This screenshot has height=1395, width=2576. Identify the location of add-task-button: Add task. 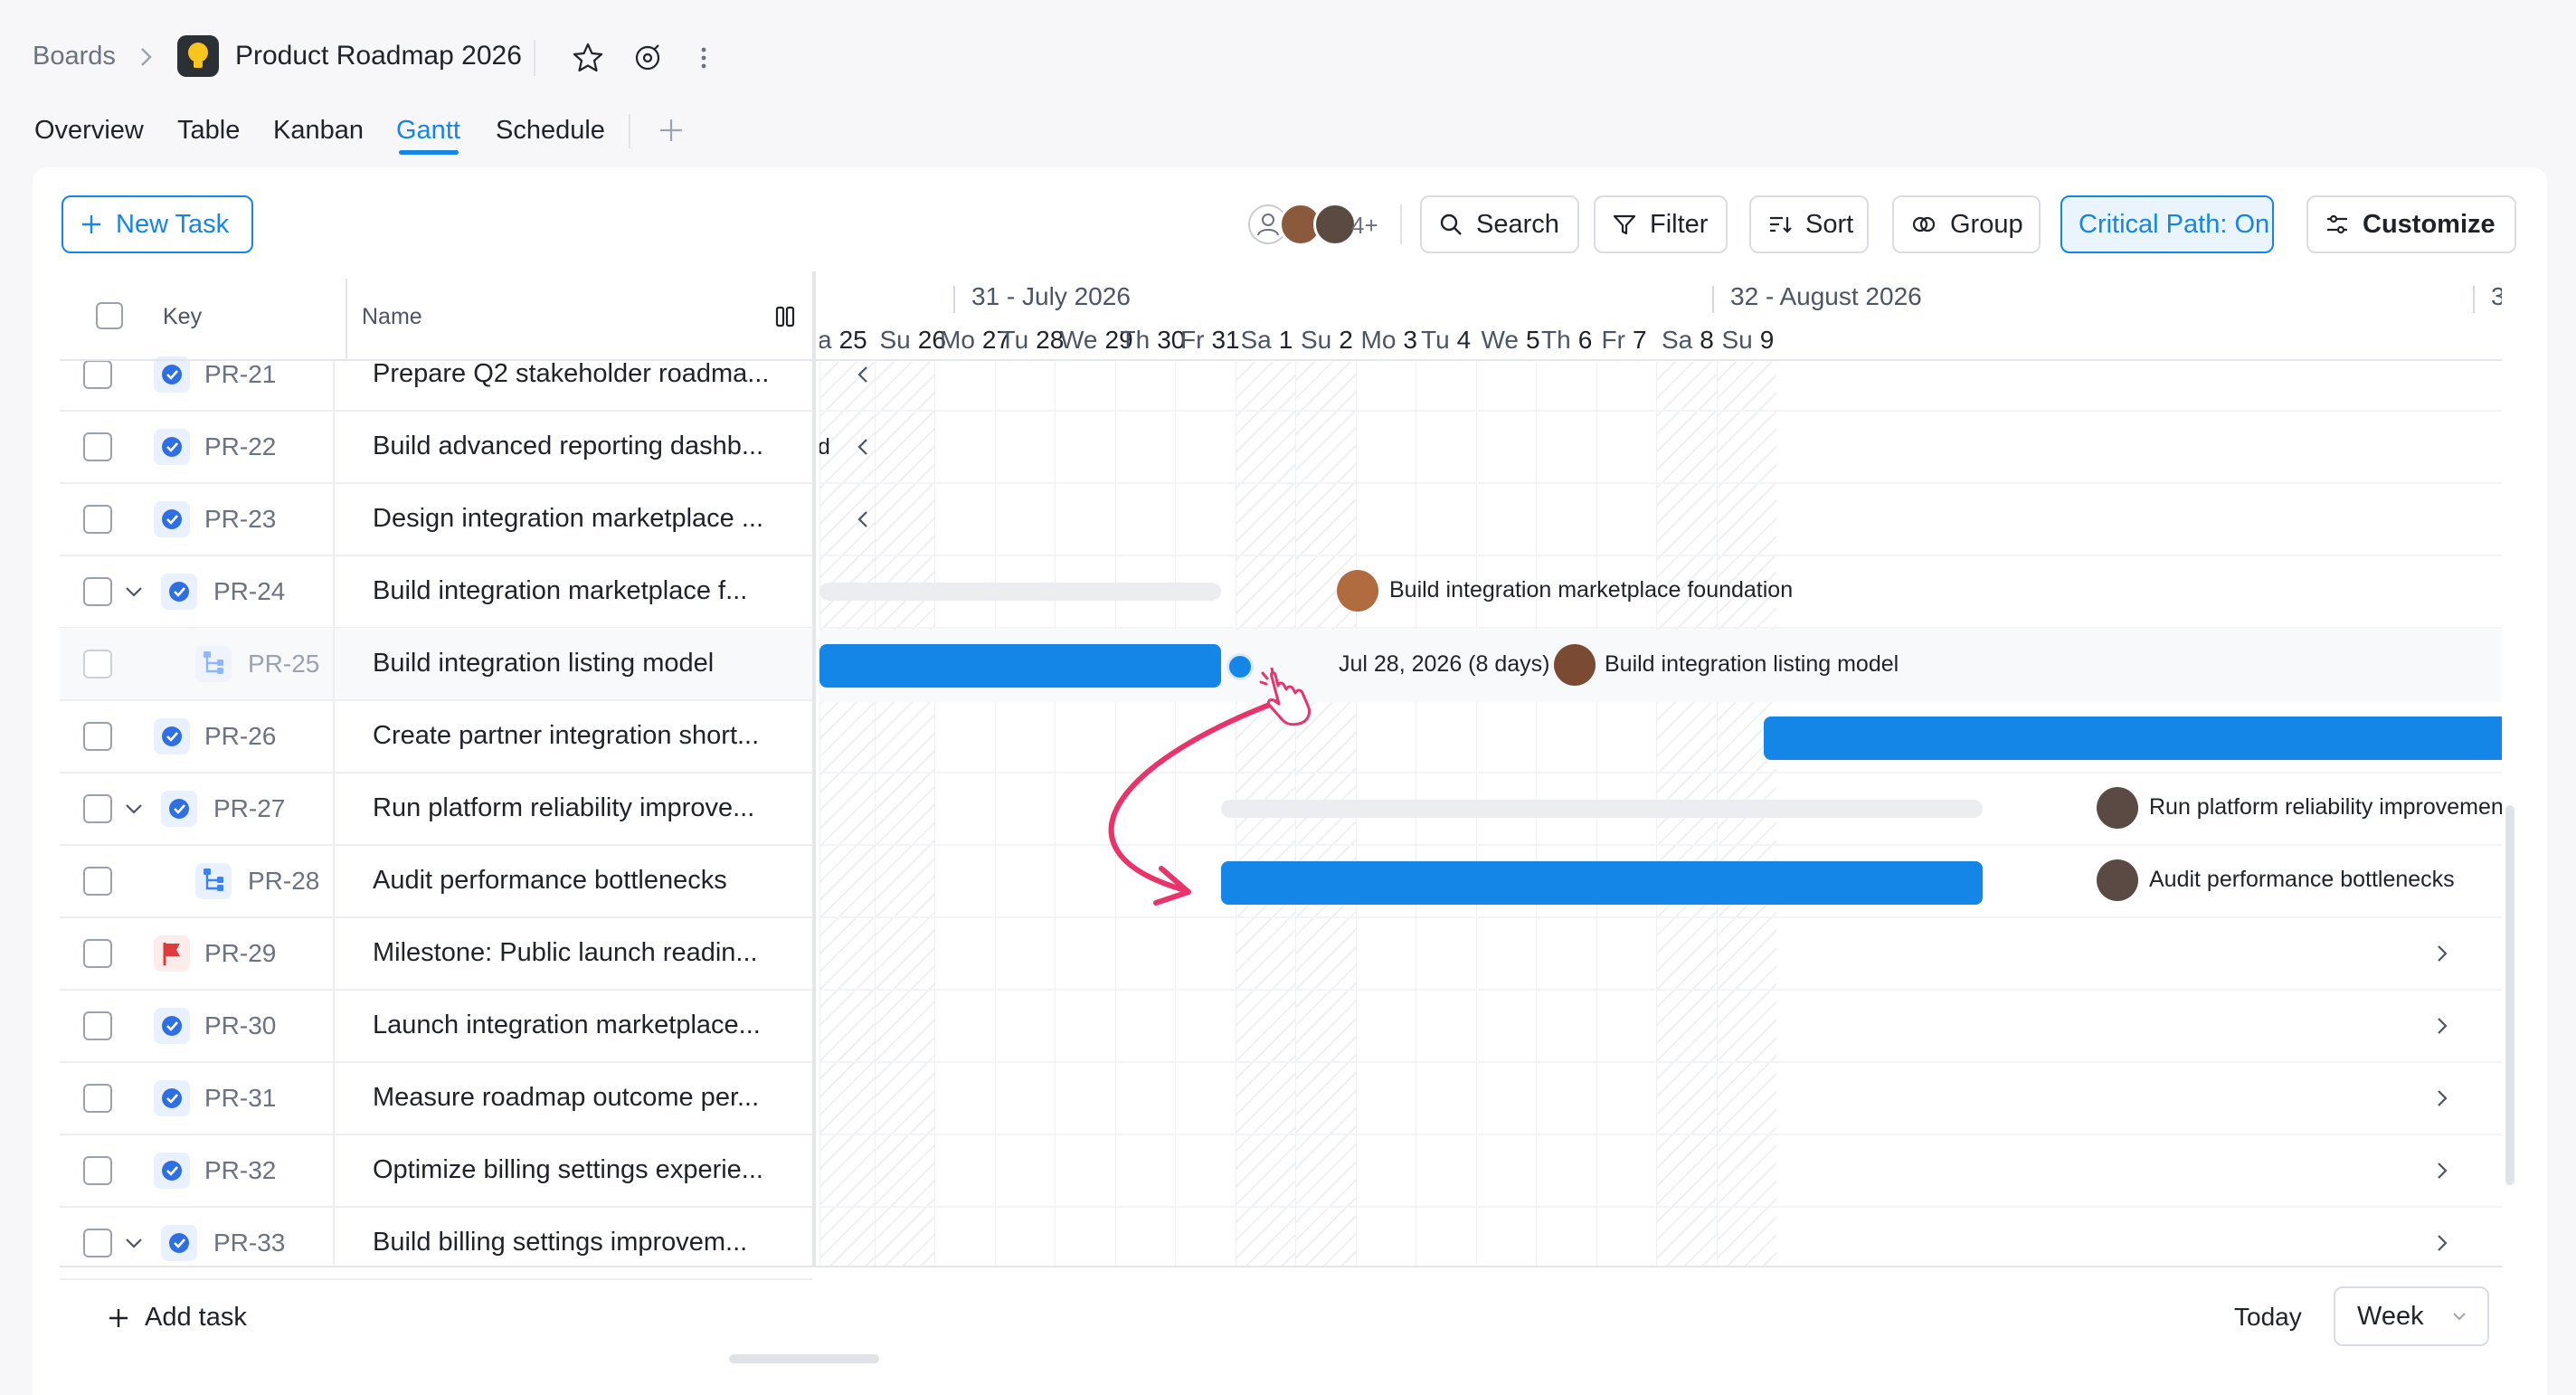
(177, 1318).